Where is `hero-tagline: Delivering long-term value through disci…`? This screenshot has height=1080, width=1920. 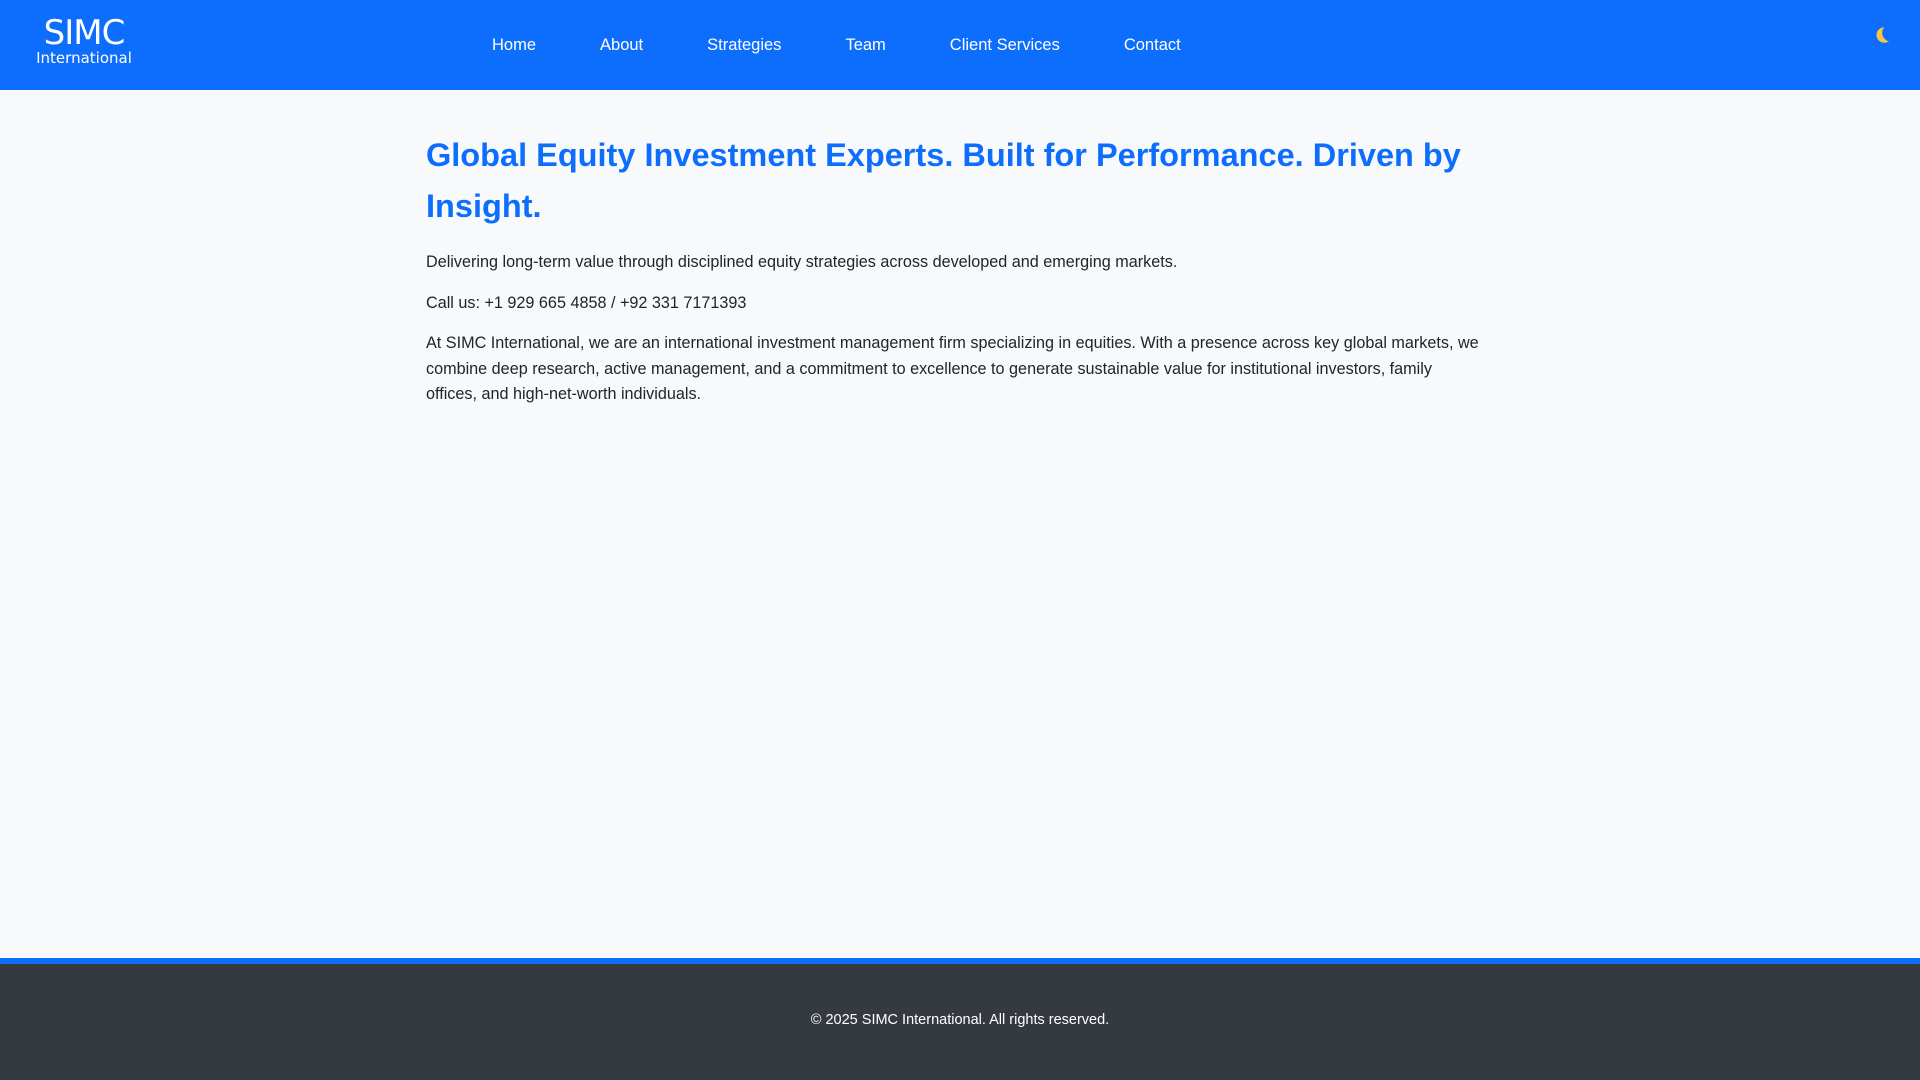
hero-tagline: Delivering long-term value through disci… is located at coordinates (802, 262).